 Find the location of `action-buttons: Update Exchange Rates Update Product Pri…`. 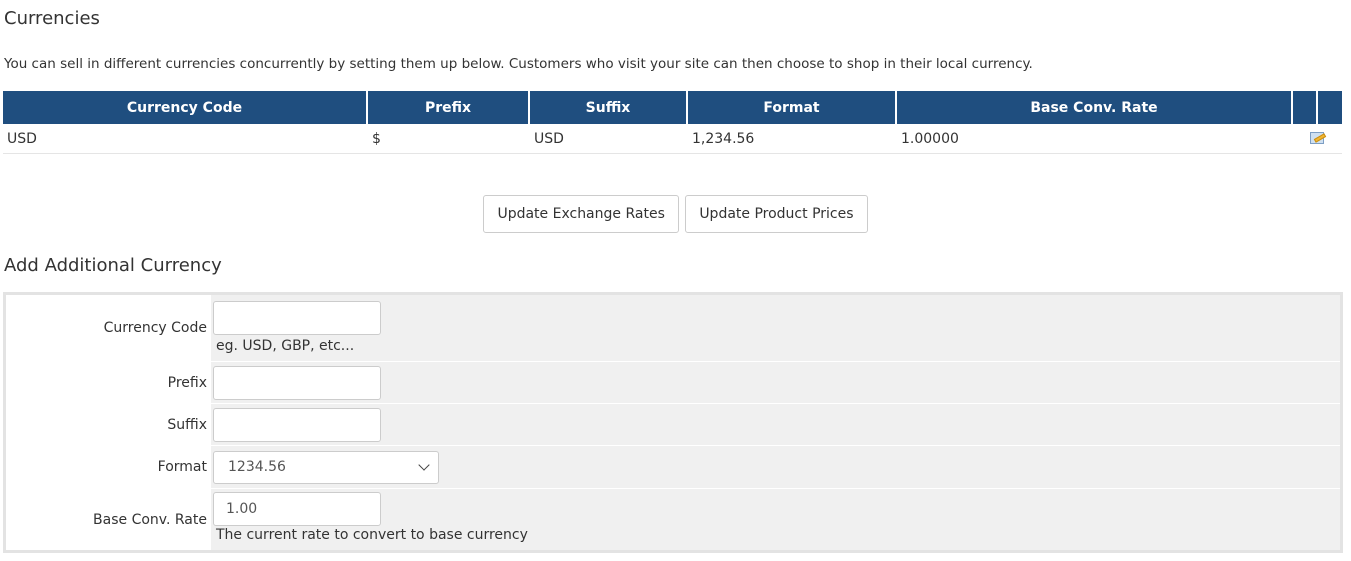

action-buttons: Update Exchange Rates Update Product Pri… is located at coordinates (675, 214).